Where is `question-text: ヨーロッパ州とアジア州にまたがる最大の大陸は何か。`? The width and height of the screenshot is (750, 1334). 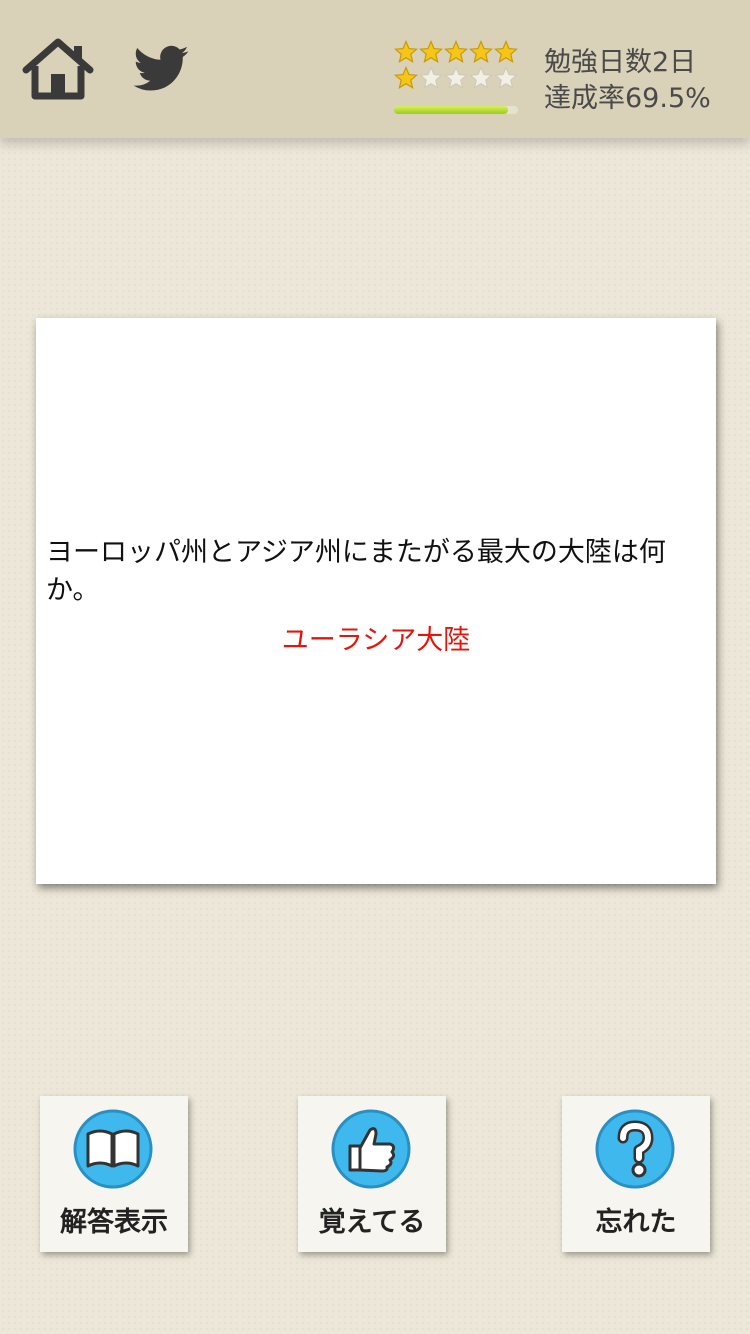 question-text: ヨーロッパ州とアジア州にまたがる最大の大陸は何か。 is located at coordinates (356, 571).